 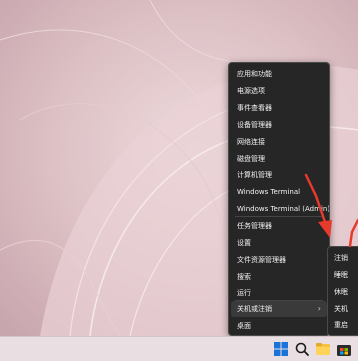 I want to click on menu-item-task-manager: 任务管理器, so click(x=279, y=226).